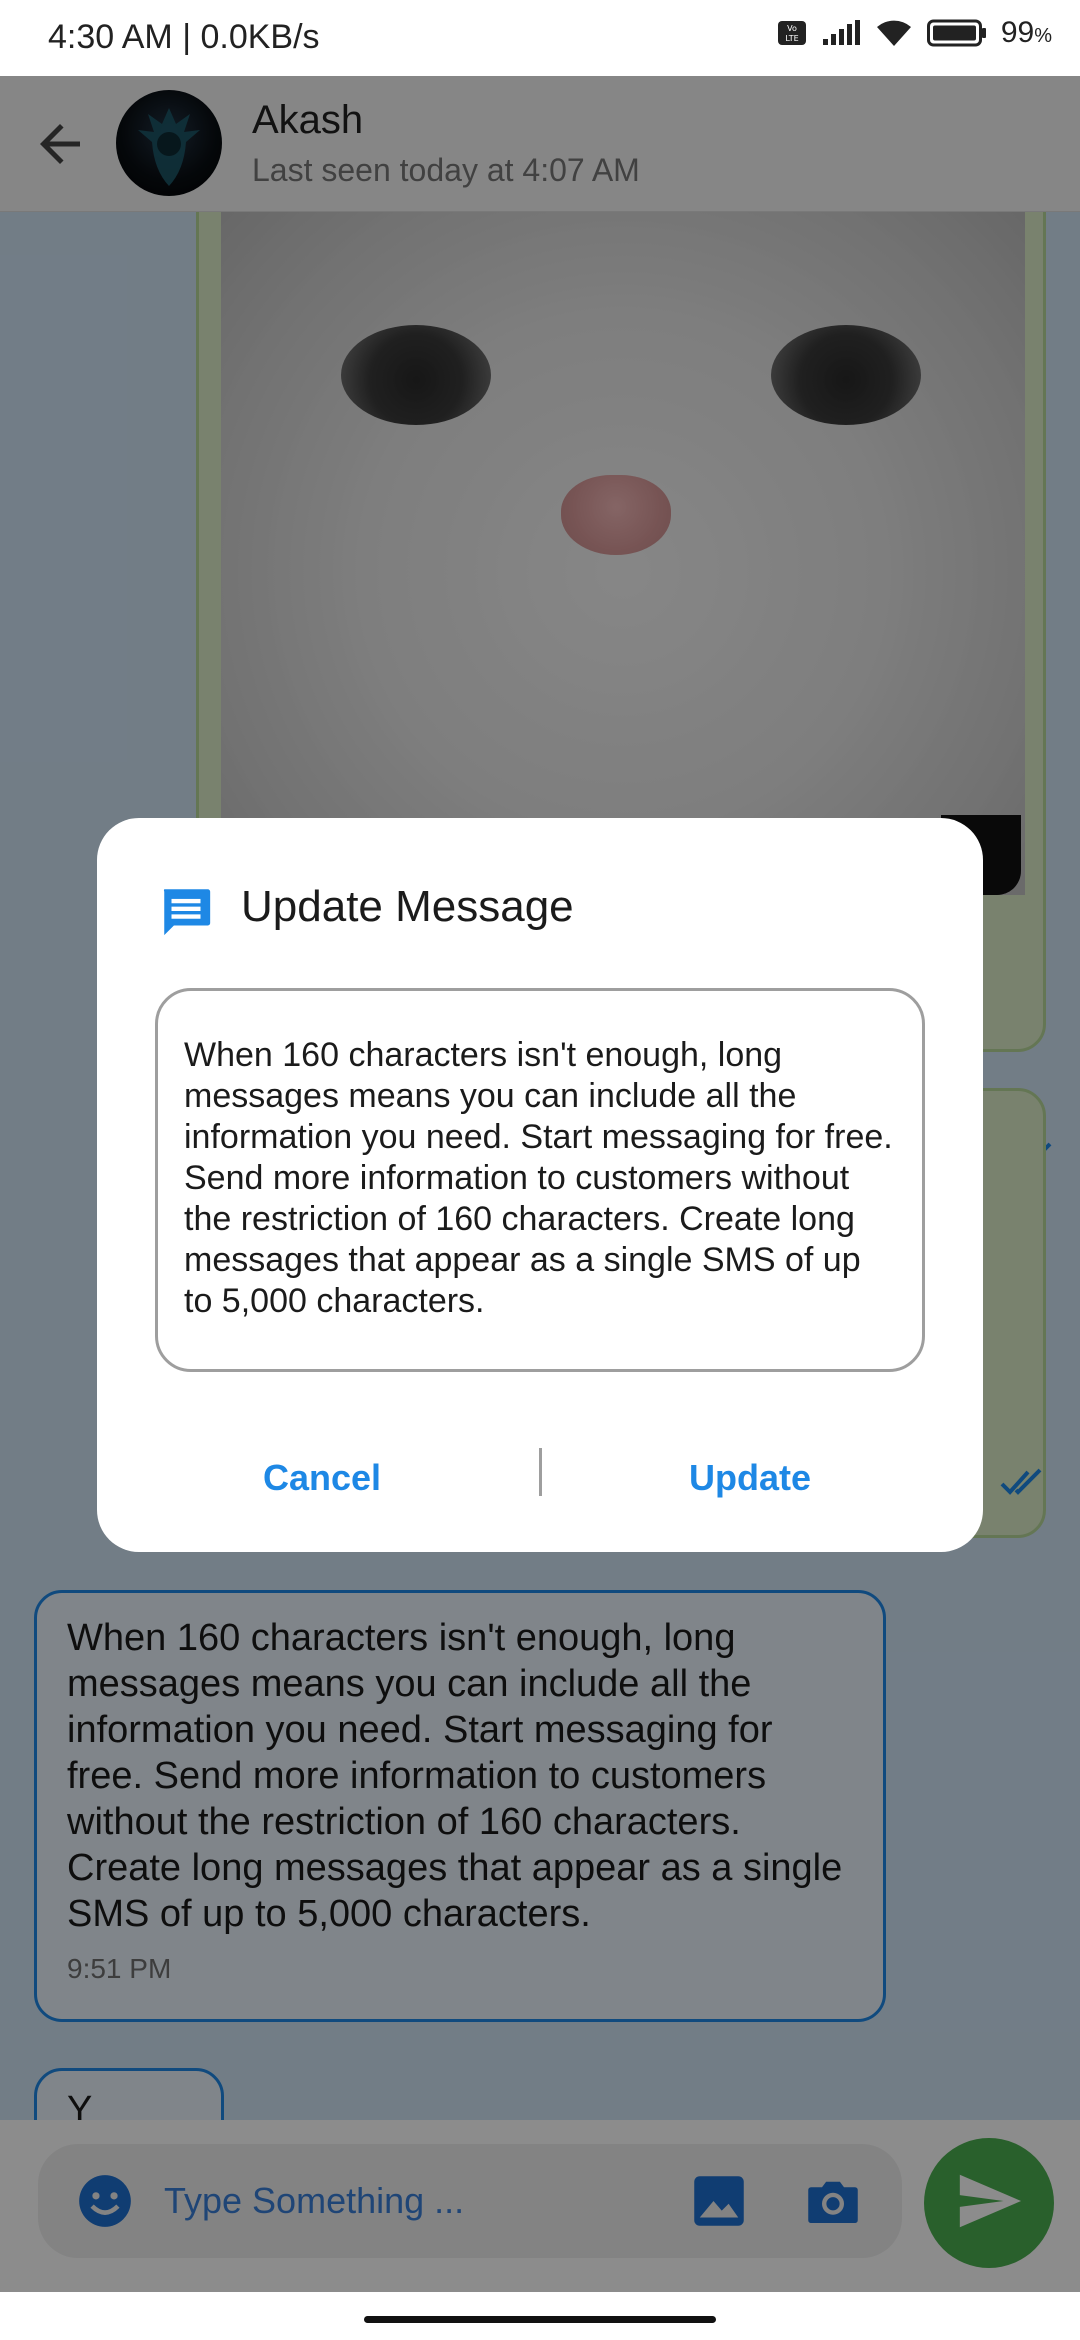 The image size is (1080, 2340). What do you see at coordinates (186, 911) in the screenshot?
I see `message-icon` at bounding box center [186, 911].